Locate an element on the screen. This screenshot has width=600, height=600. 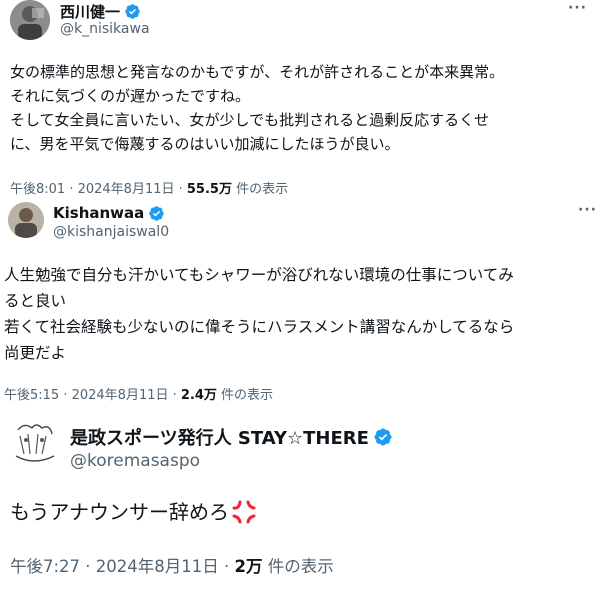
timestamp: 午後5:15 · 2024年8月11日 · is located at coordinates (92, 395).